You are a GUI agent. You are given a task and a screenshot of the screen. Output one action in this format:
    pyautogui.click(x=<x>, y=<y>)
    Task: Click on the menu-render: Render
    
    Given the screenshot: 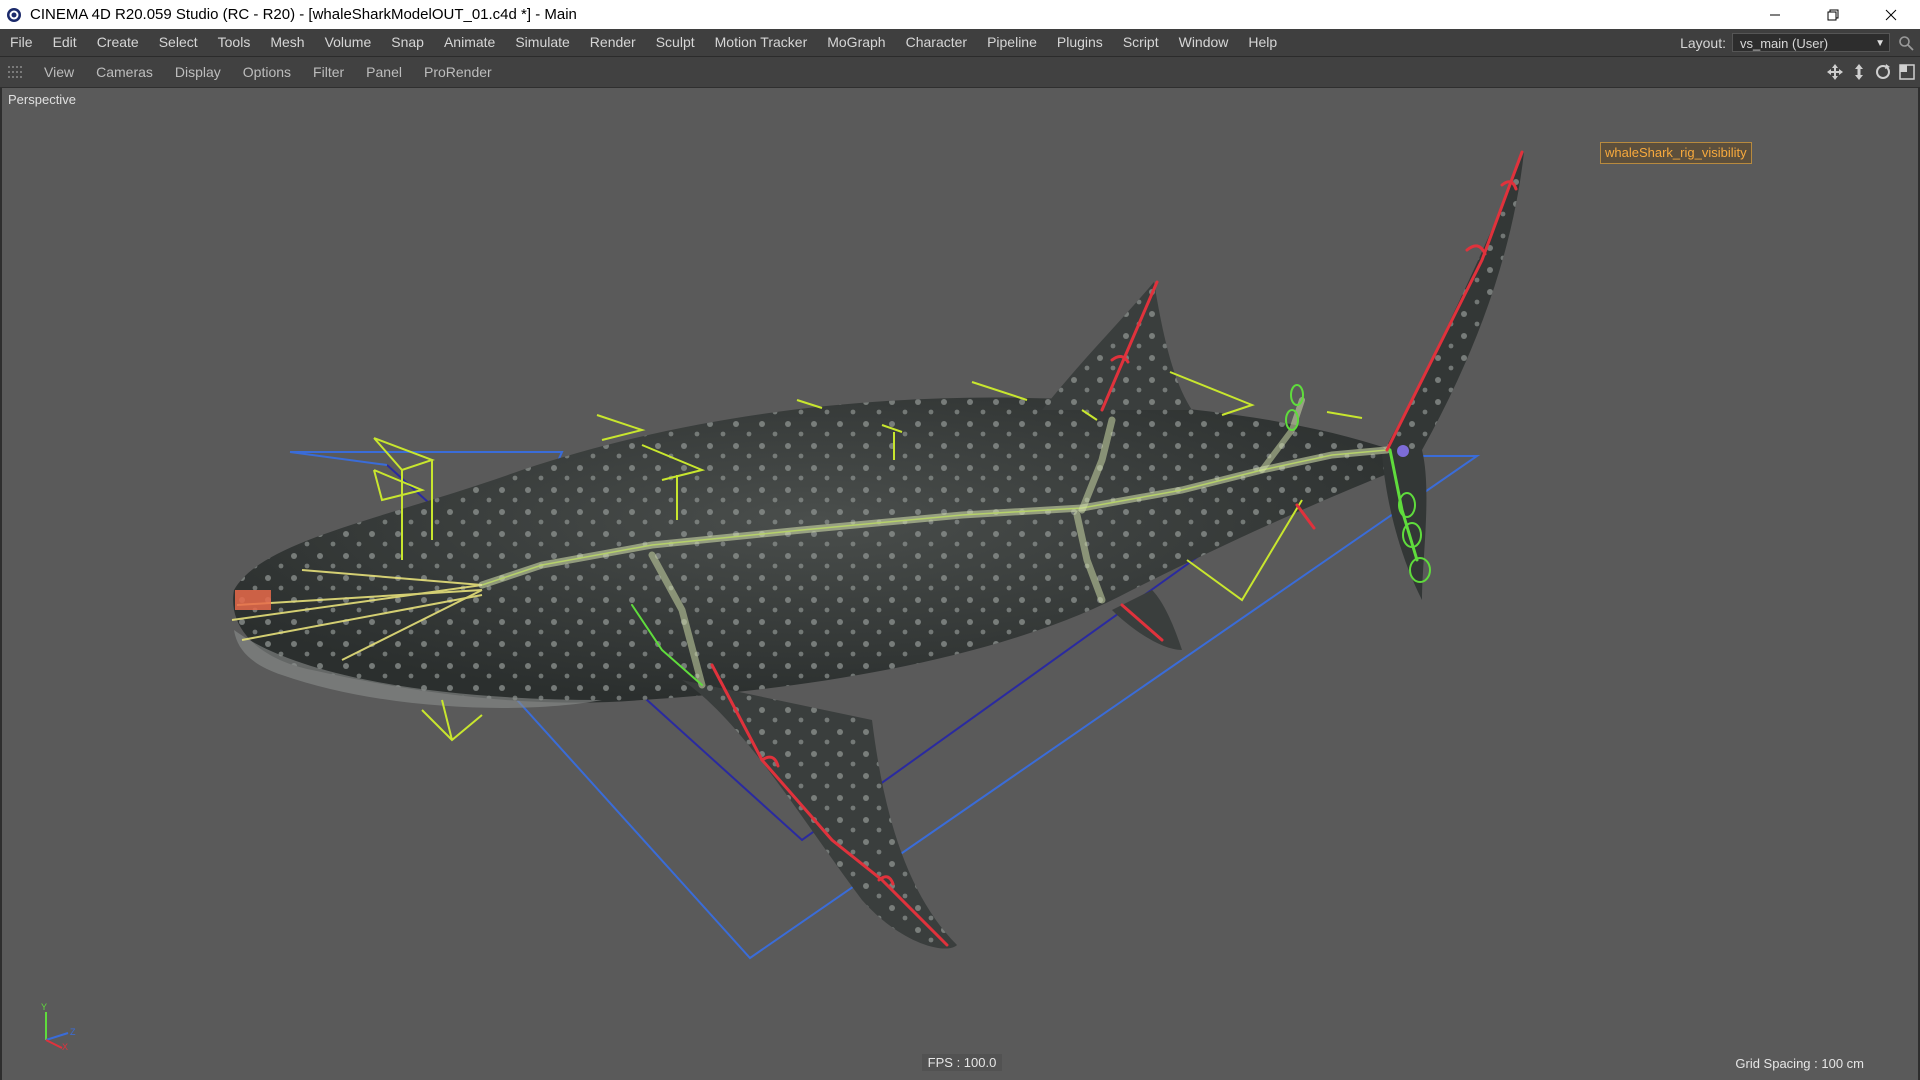 What is the action you would take?
    pyautogui.click(x=613, y=42)
    